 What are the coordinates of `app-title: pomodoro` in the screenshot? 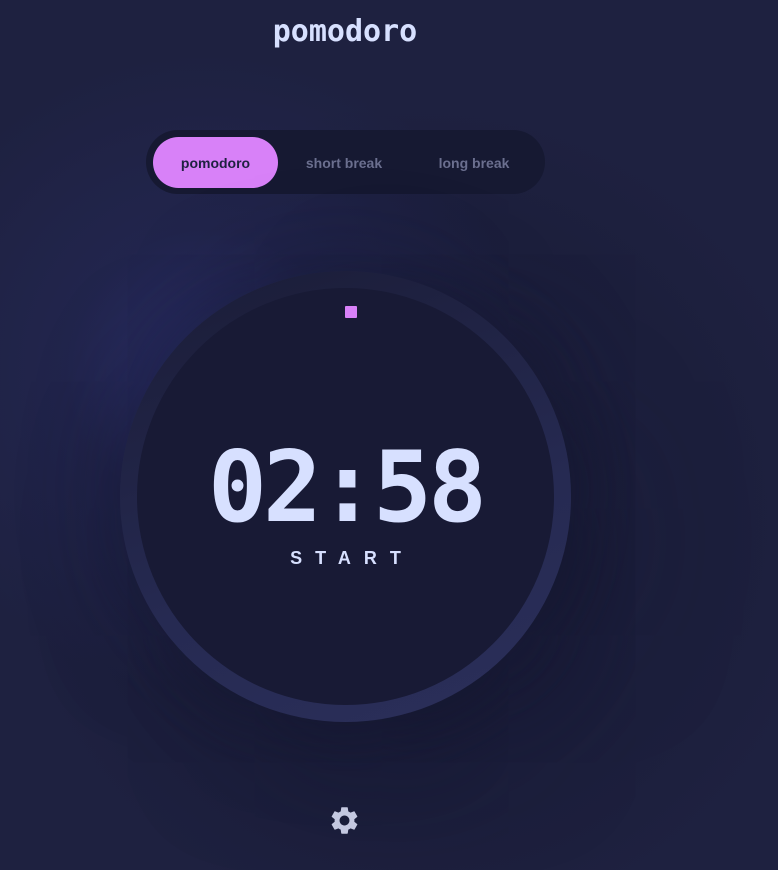 It's located at (345, 31).